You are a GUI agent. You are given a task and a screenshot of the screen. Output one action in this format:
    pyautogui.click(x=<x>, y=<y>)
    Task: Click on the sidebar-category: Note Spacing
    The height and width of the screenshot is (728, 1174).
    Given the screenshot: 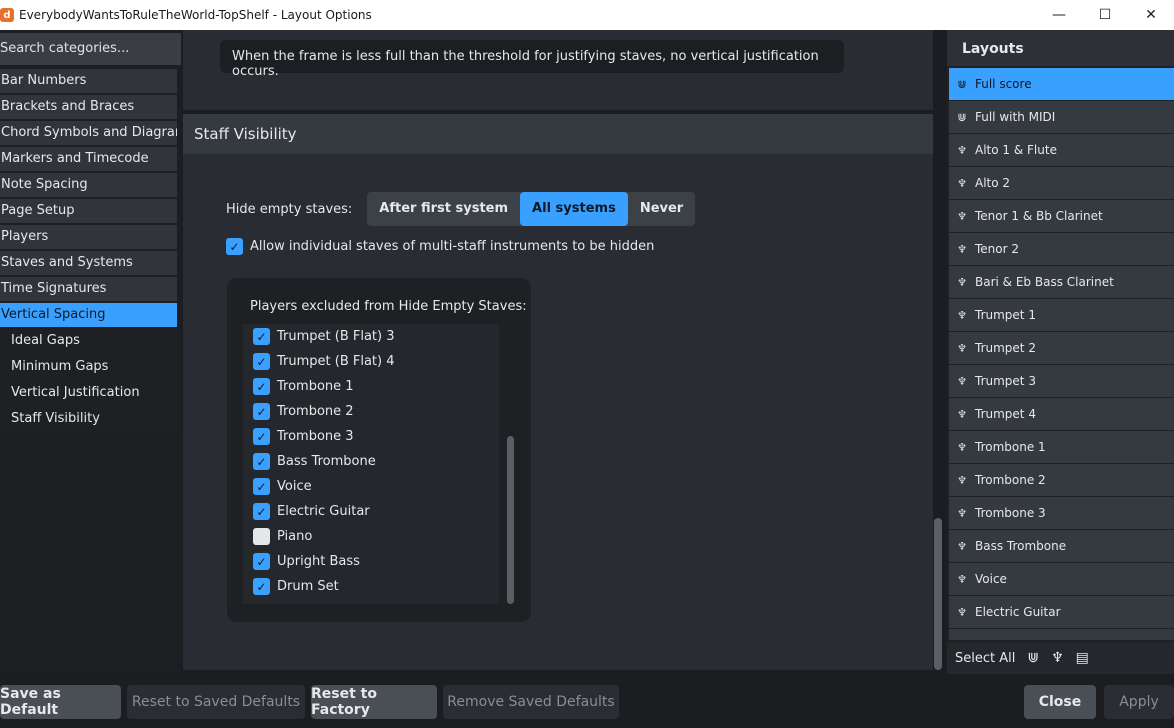 What is the action you would take?
    pyautogui.click(x=88, y=185)
    